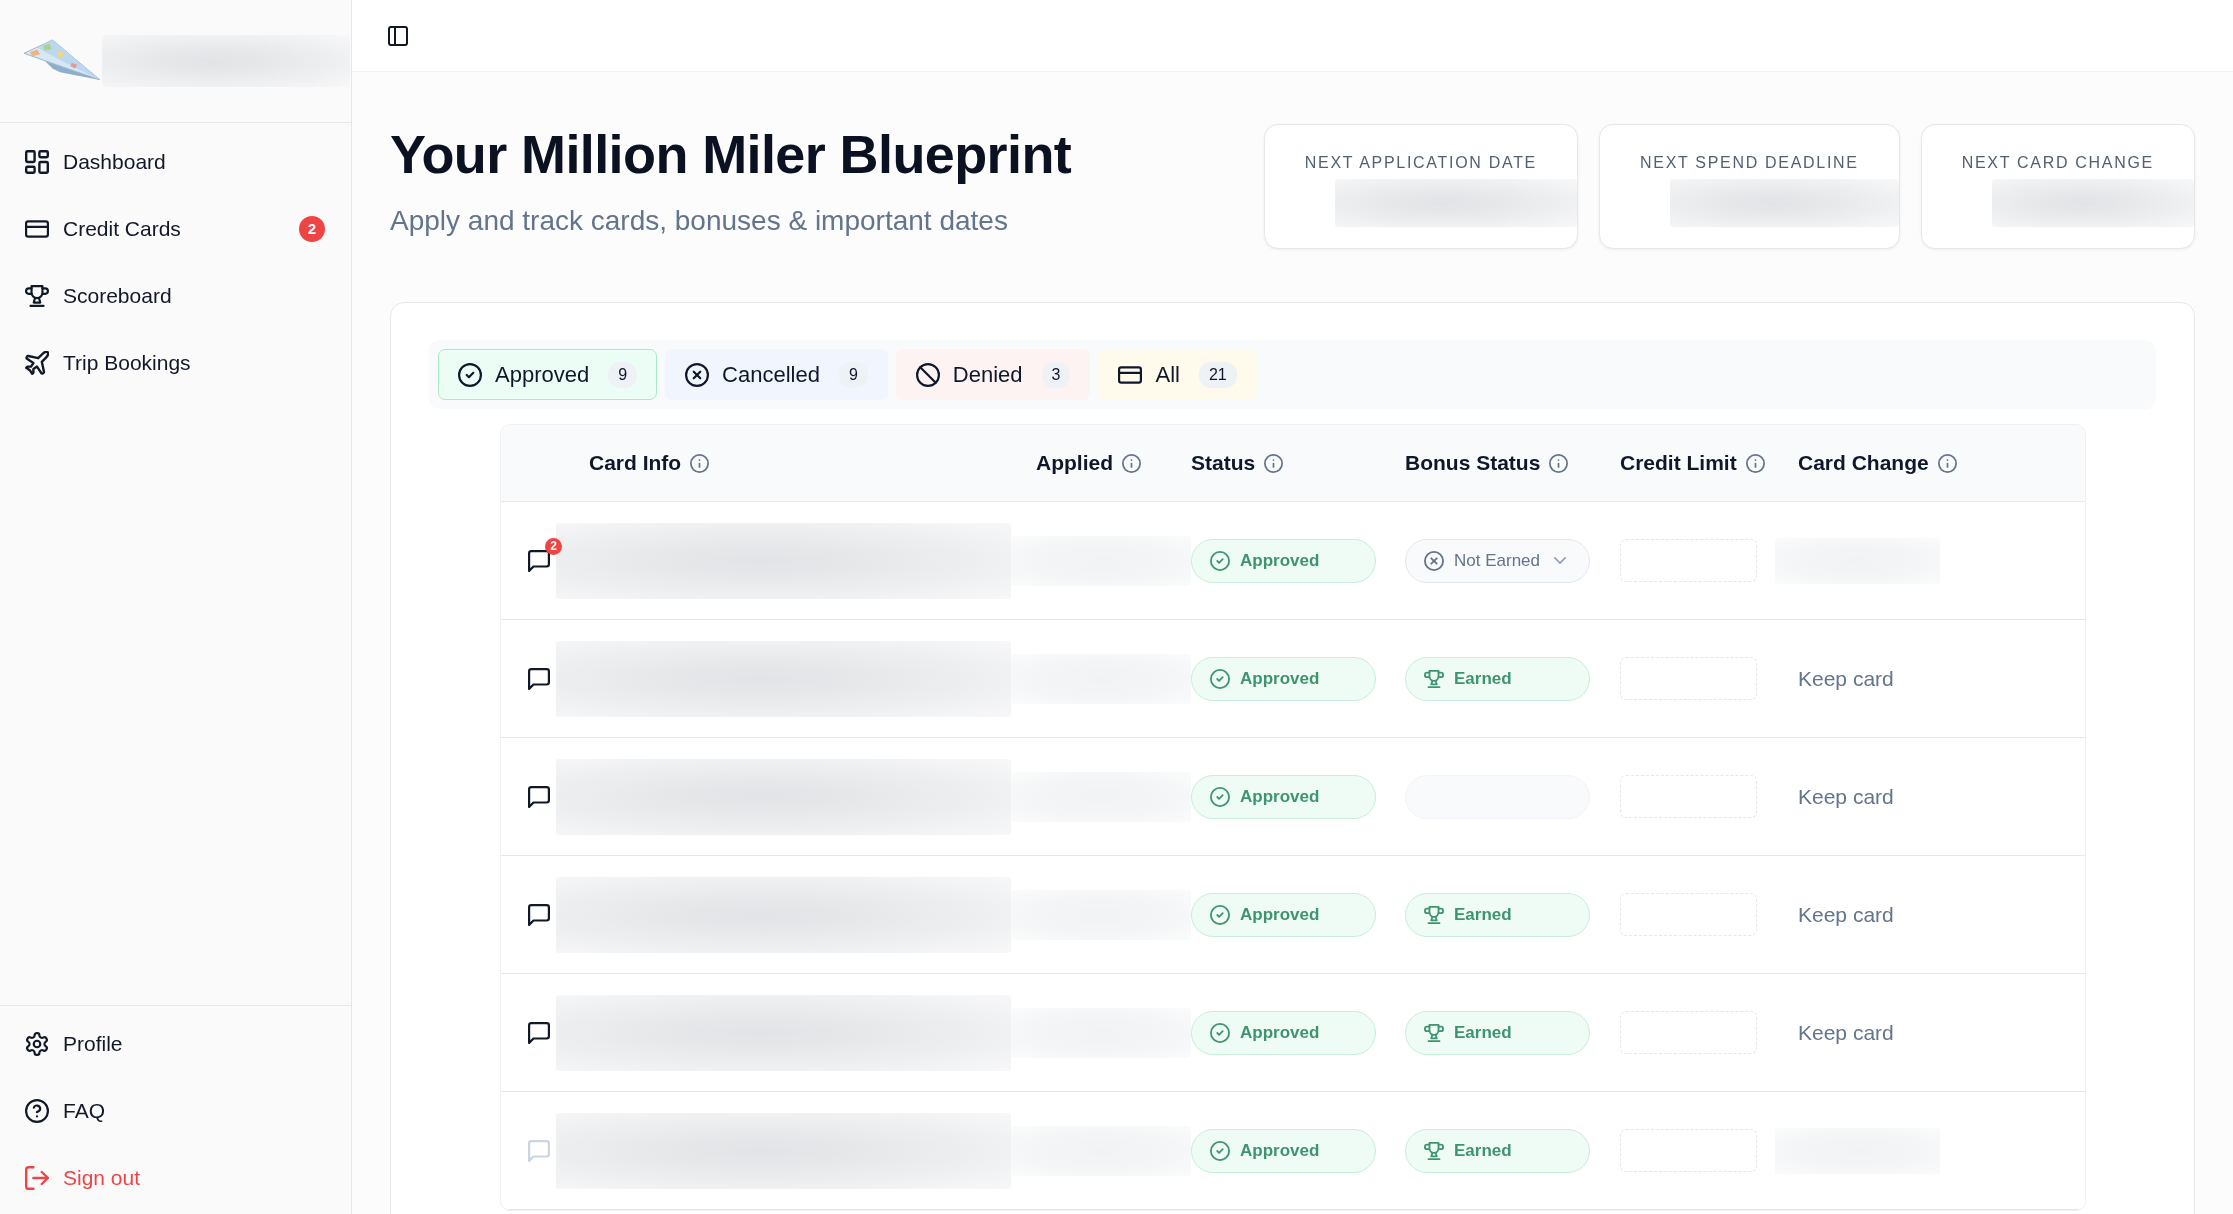 The width and height of the screenshot is (2233, 1214). What do you see at coordinates (312, 228) in the screenshot?
I see `count-badge: 2` at bounding box center [312, 228].